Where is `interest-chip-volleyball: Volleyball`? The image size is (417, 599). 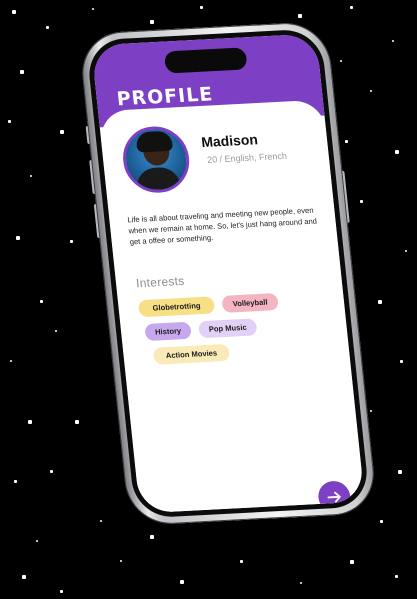
interest-chip-volleyball: Volleyball is located at coordinates (250, 302).